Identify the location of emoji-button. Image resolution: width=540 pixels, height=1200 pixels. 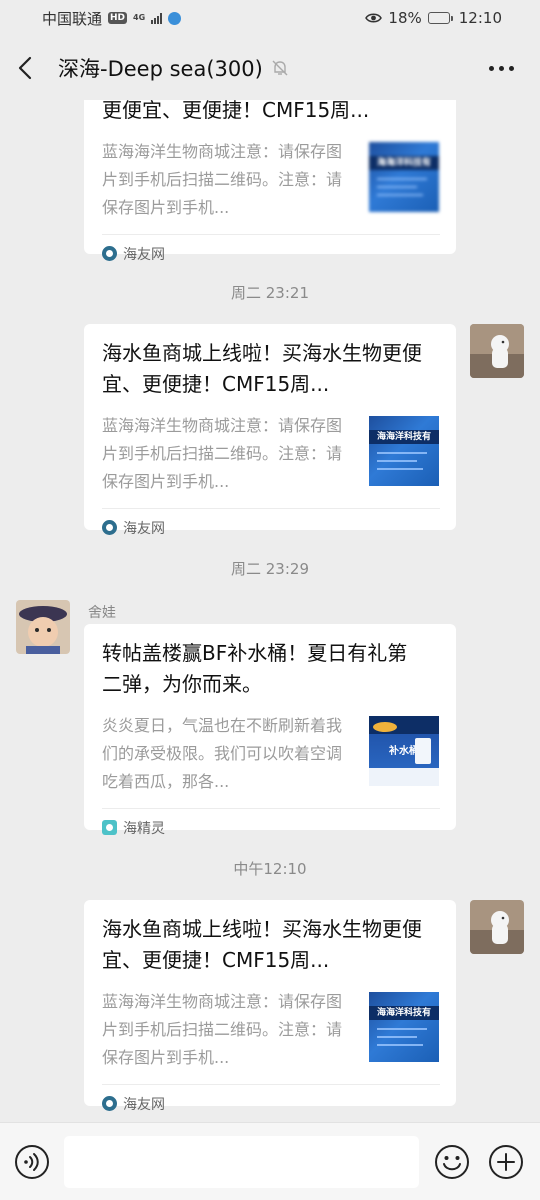
(452, 1162).